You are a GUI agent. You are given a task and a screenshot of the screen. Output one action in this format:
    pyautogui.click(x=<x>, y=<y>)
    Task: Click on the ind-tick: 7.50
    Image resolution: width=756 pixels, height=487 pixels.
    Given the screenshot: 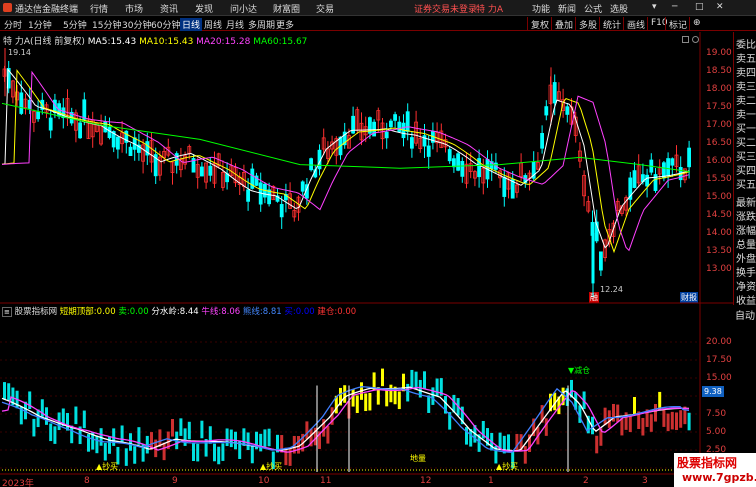 What is the action you would take?
    pyautogui.click(x=716, y=414)
    